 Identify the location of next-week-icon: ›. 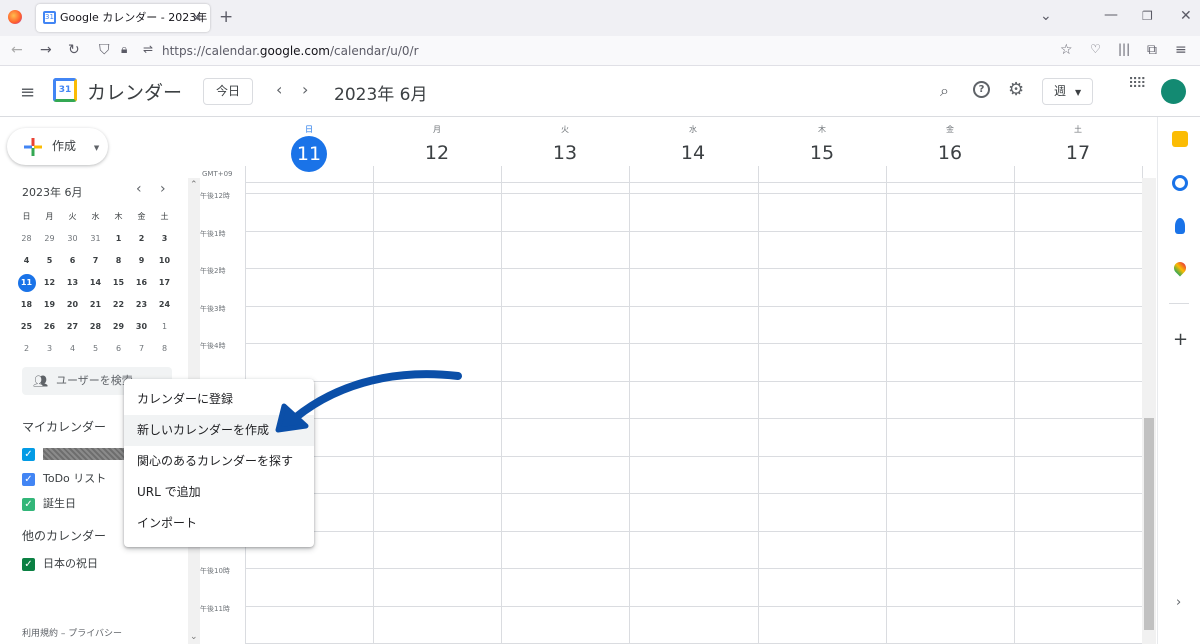
(305, 89).